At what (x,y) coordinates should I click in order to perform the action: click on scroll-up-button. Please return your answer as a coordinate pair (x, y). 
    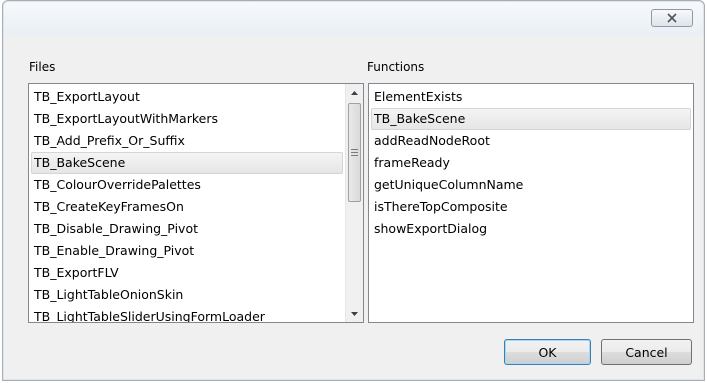
    Looking at the image, I should click on (354, 92).